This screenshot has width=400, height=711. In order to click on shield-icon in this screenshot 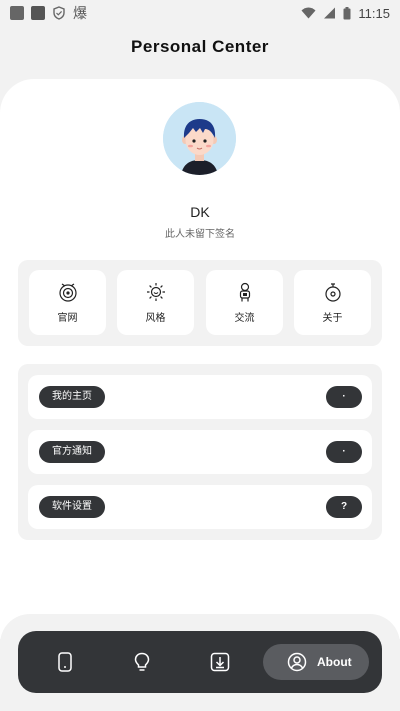, I will do `click(59, 13)`.